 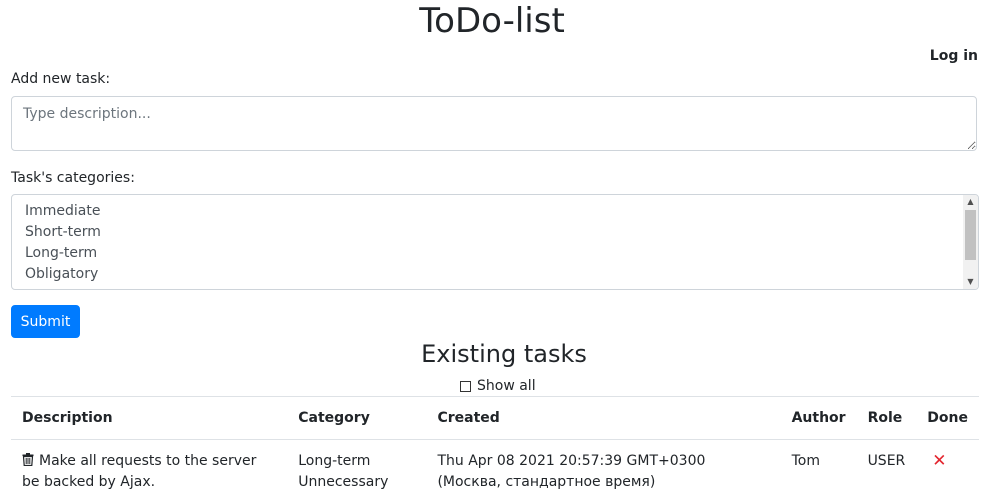 I want to click on app-title: ToDo-list, so click(x=492, y=21).